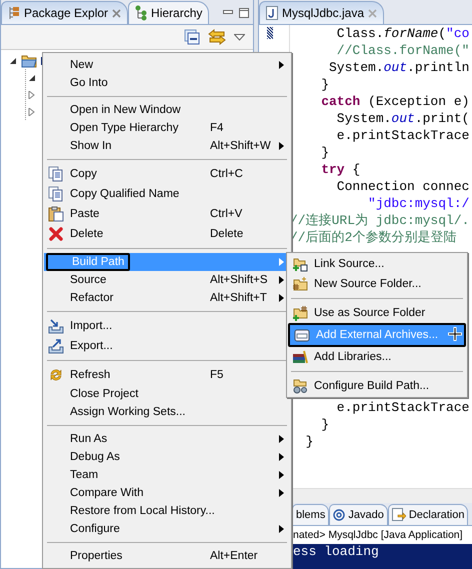 The width and height of the screenshot is (472, 569). Describe the element at coordinates (381, 495) in the screenshot. I see `horizontal-scrollbar` at that location.